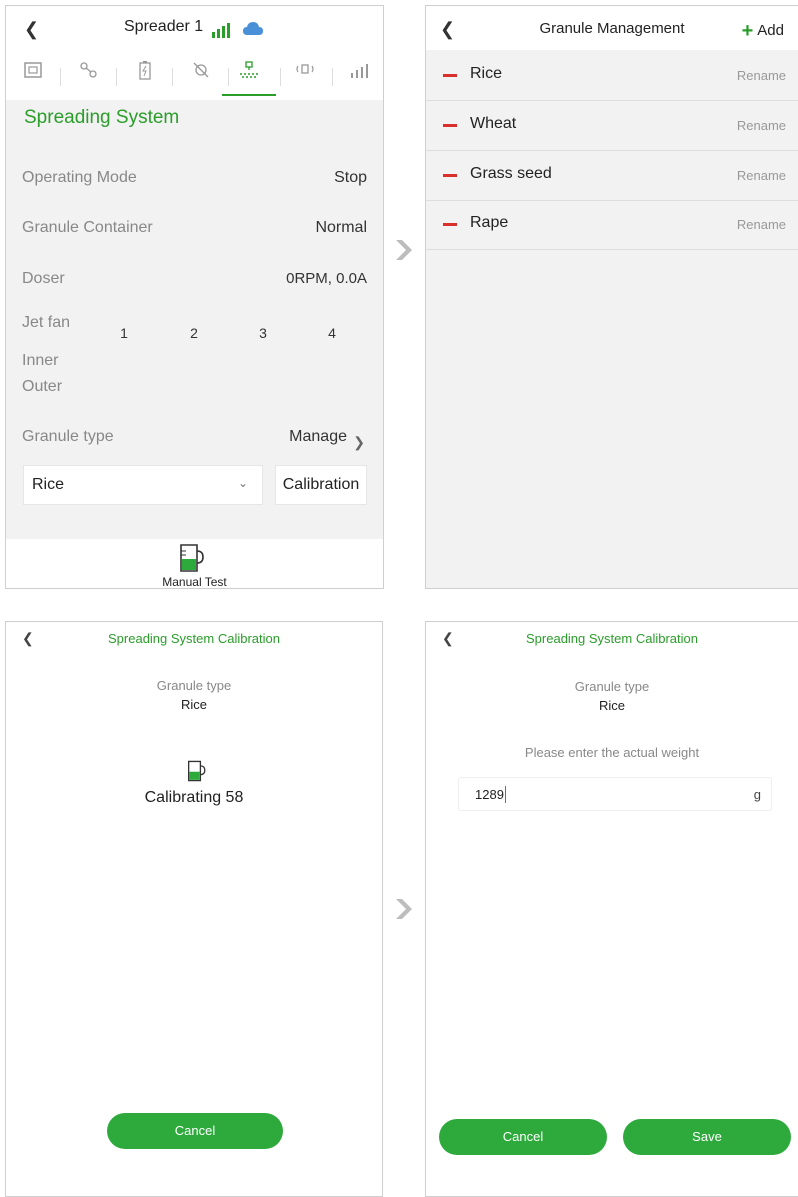 The height and width of the screenshot is (1197, 798). What do you see at coordinates (359, 71) in the screenshot?
I see `signal-strength-icon` at bounding box center [359, 71].